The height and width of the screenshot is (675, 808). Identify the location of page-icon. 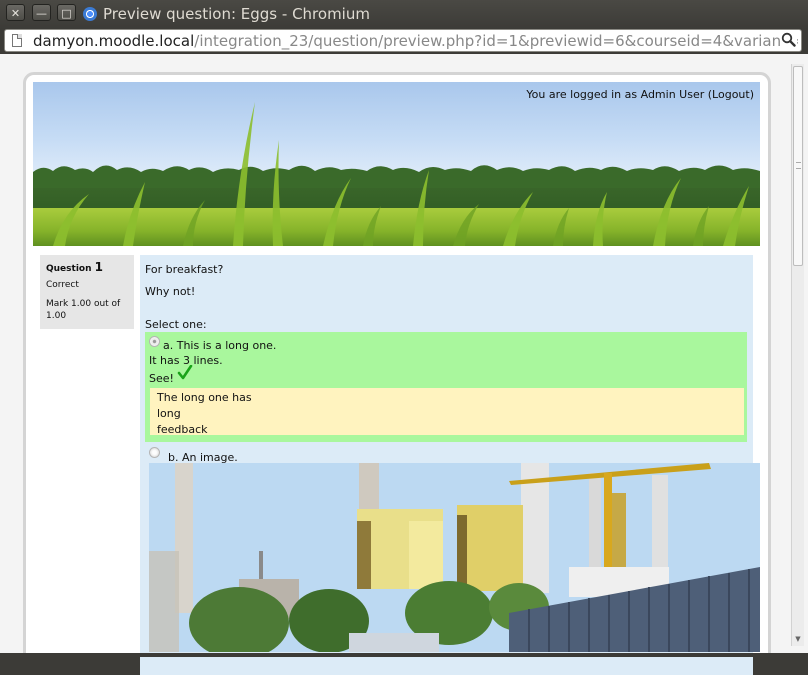
(17, 40).